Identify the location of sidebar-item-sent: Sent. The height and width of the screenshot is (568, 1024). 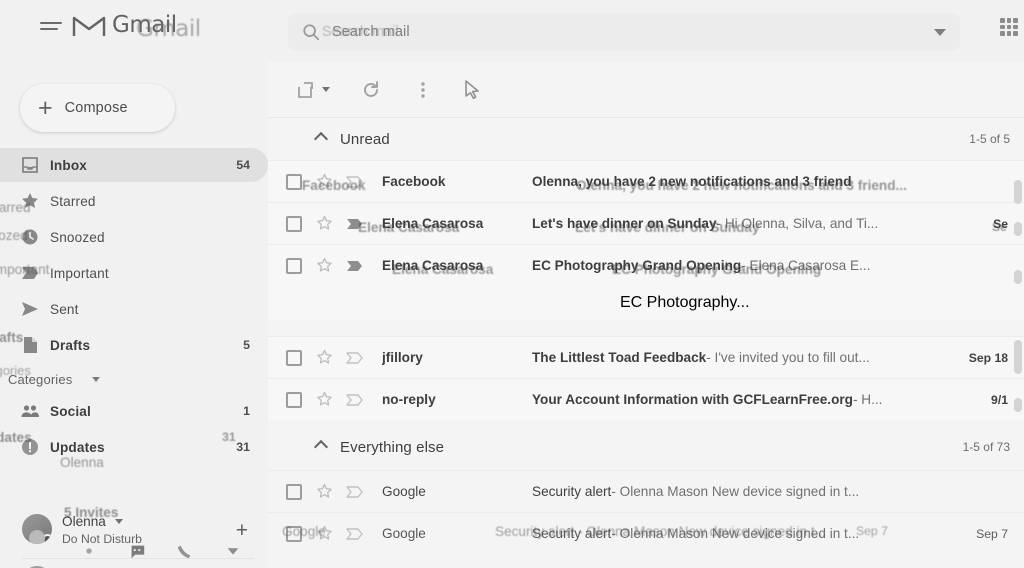
(134, 309).